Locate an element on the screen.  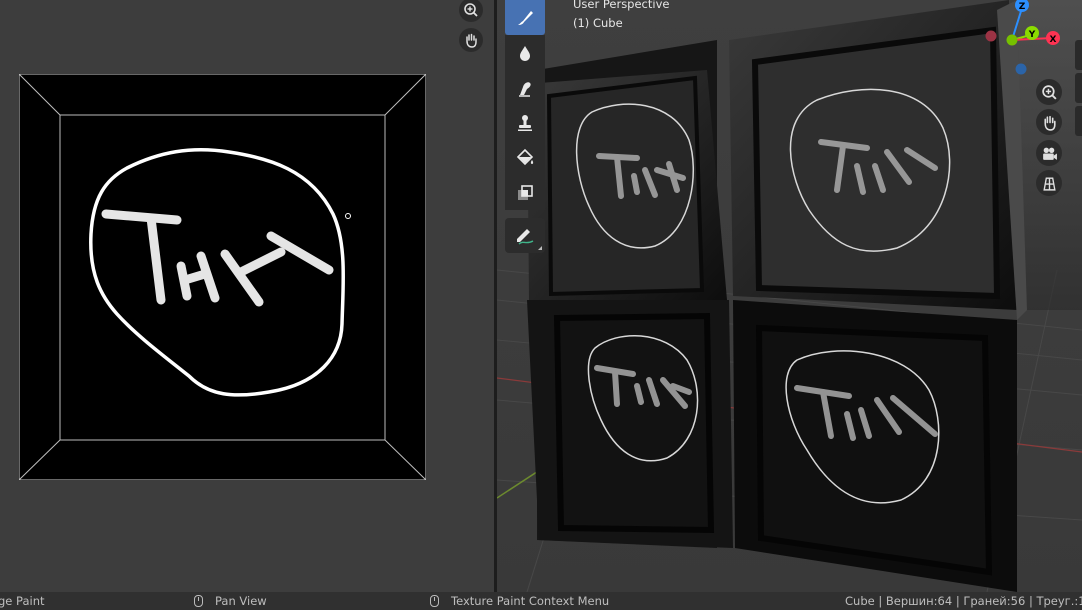
sidebar-tabs-edge is located at coordinates (1078, 316).